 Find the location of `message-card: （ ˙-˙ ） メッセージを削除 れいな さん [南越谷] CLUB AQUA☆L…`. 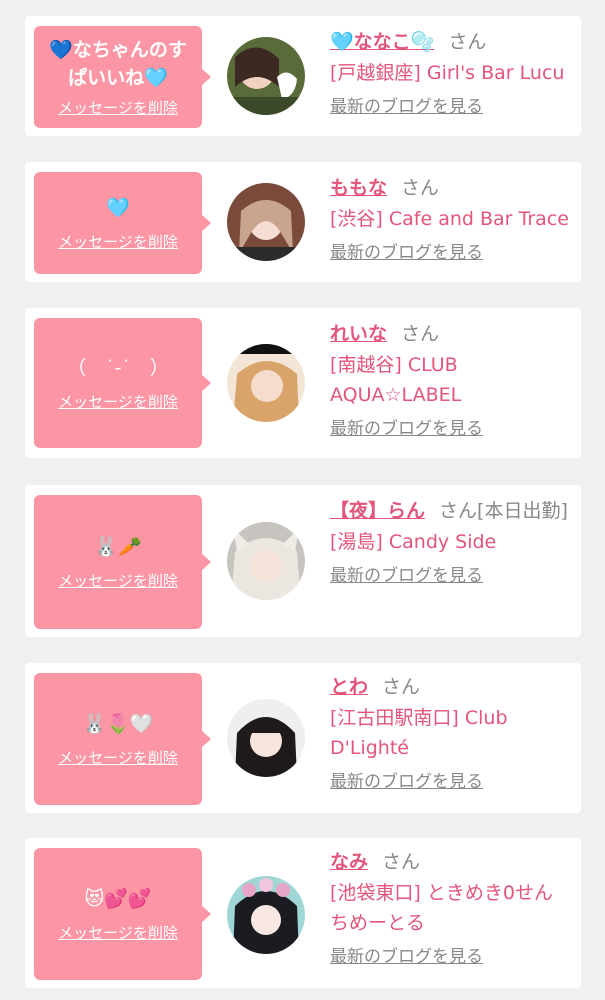

message-card: （ ˙-˙ ） メッセージを削除 れいな さん [南越谷] CLUB AQUA☆L… is located at coordinates (303, 383).